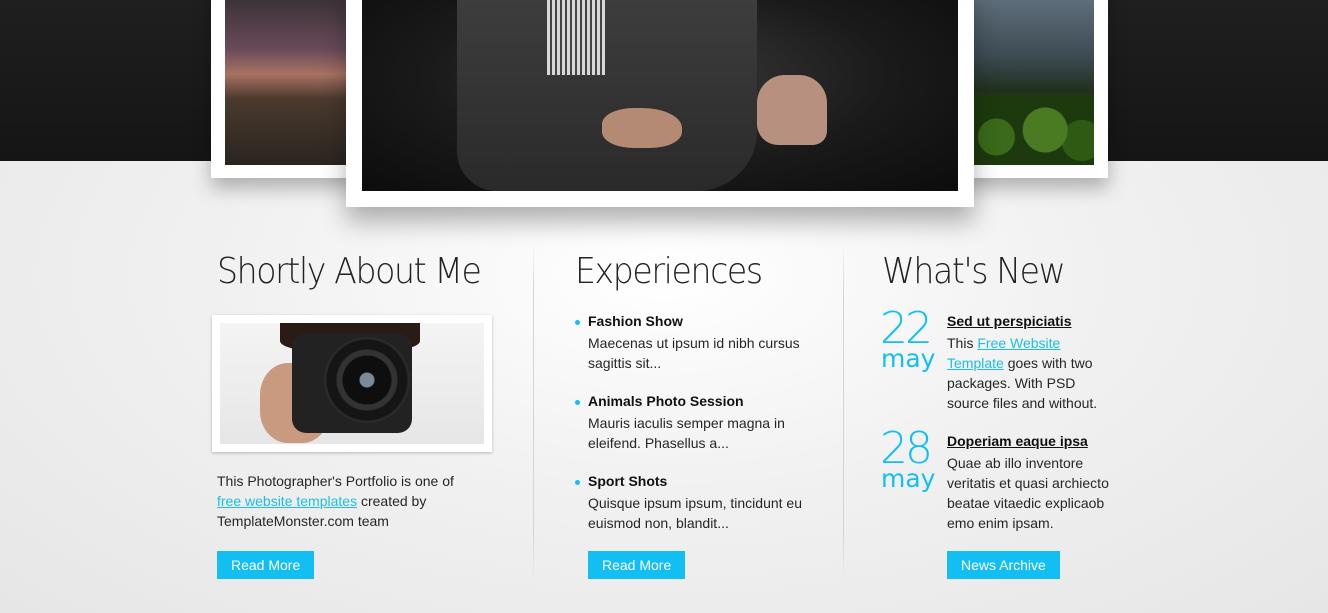 The width and height of the screenshot is (1328, 613). I want to click on experiences-read-more-button: Read More, so click(637, 565).